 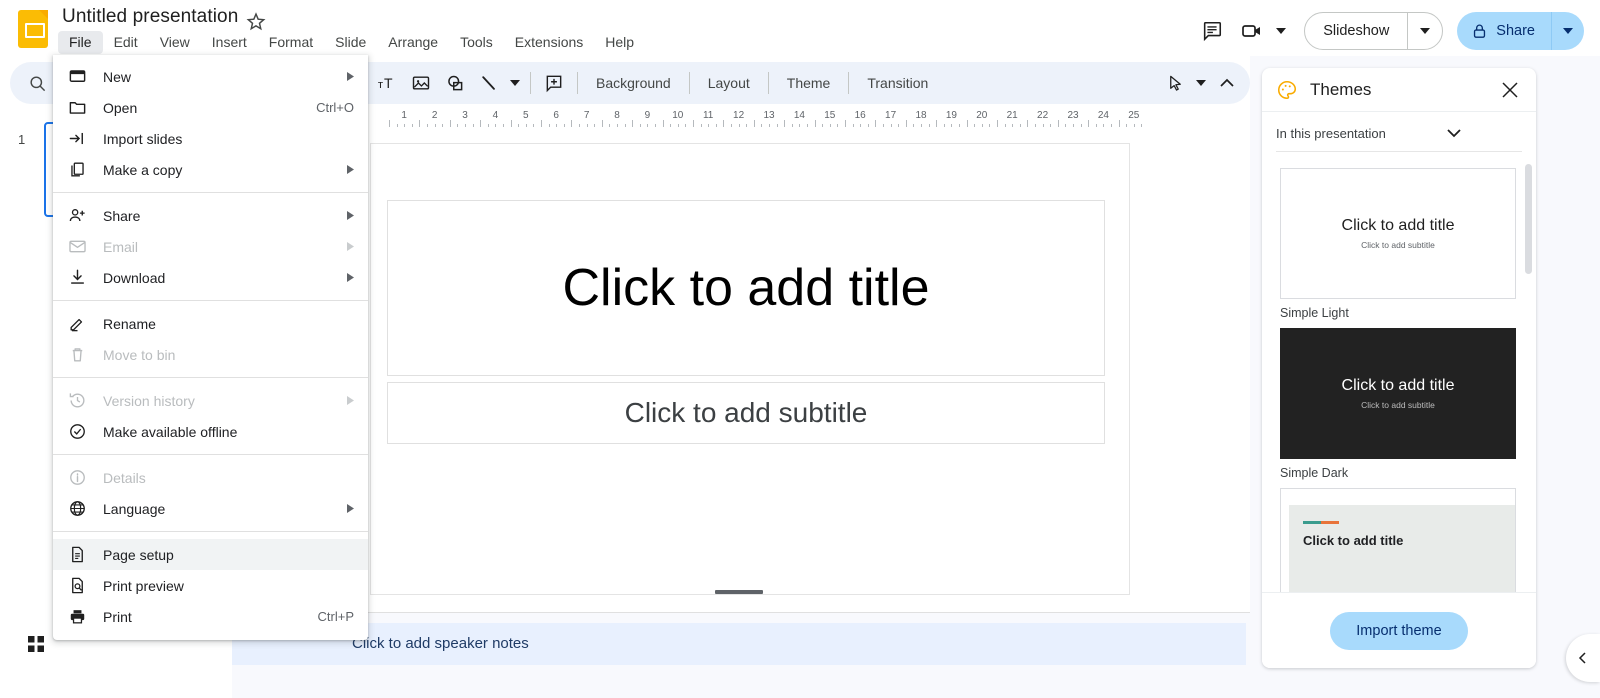 What do you see at coordinates (210, 169) in the screenshot?
I see `file-menu-item-make-a-copy: Make a copy` at bounding box center [210, 169].